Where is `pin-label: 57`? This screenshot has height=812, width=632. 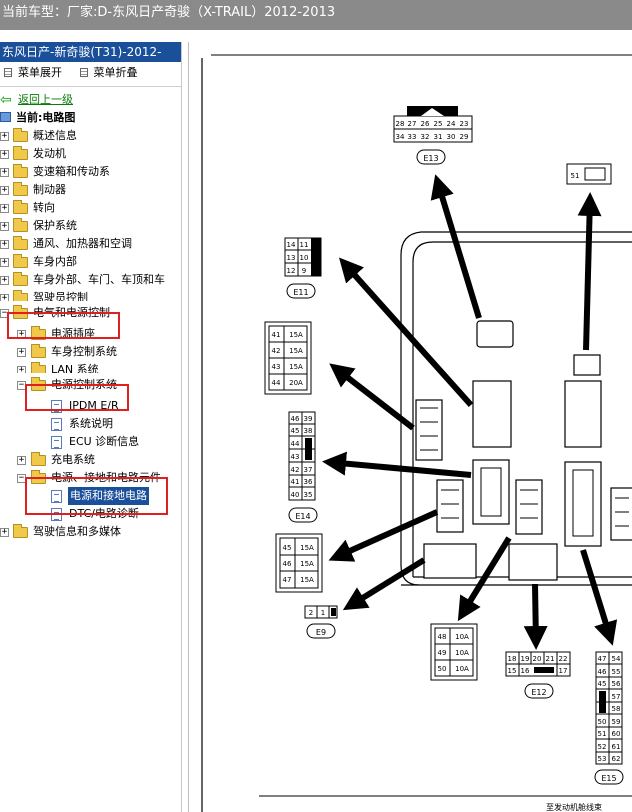
pin-label: 57 is located at coordinates (616, 697).